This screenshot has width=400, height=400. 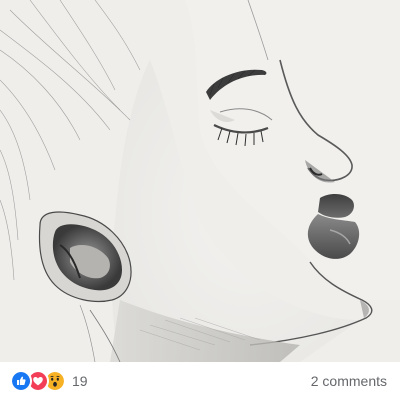 I want to click on like-reaction-icon, so click(x=21, y=381).